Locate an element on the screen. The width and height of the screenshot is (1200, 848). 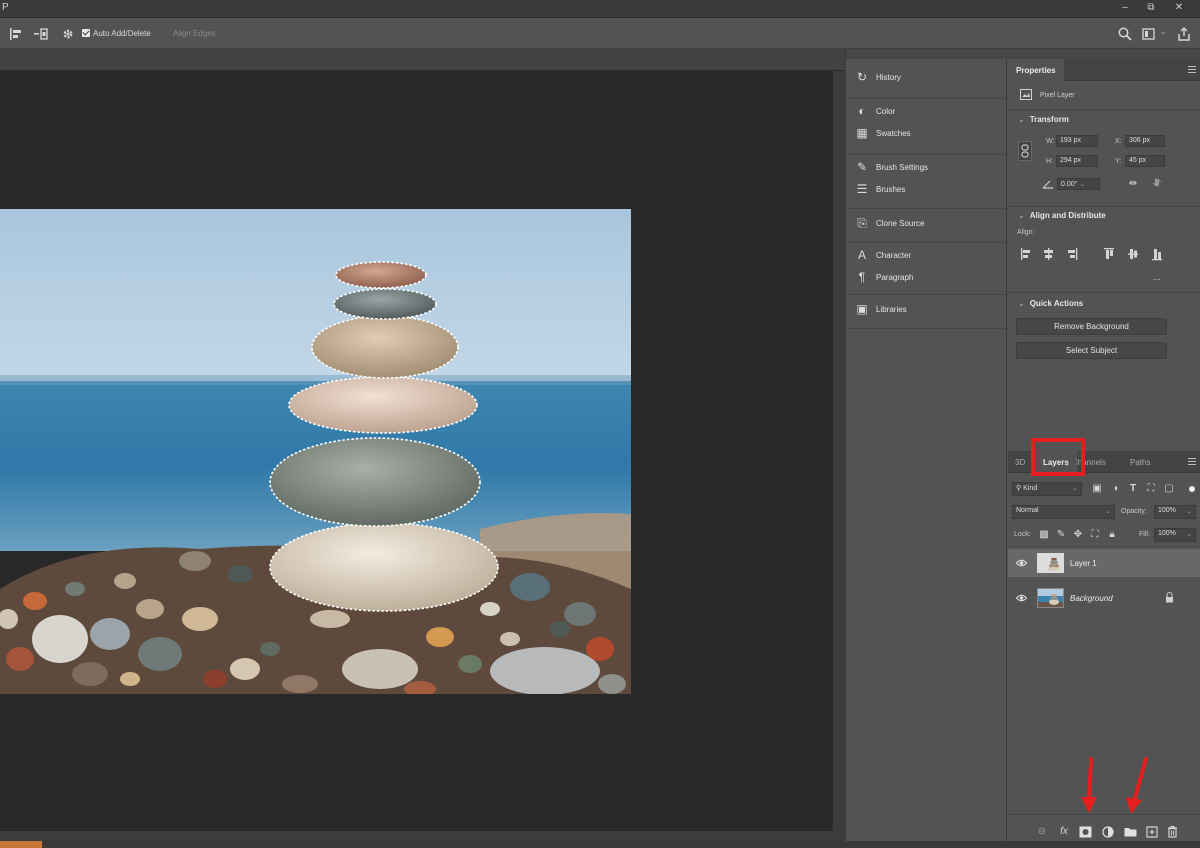
gear-icon is located at coordinates (68, 34).